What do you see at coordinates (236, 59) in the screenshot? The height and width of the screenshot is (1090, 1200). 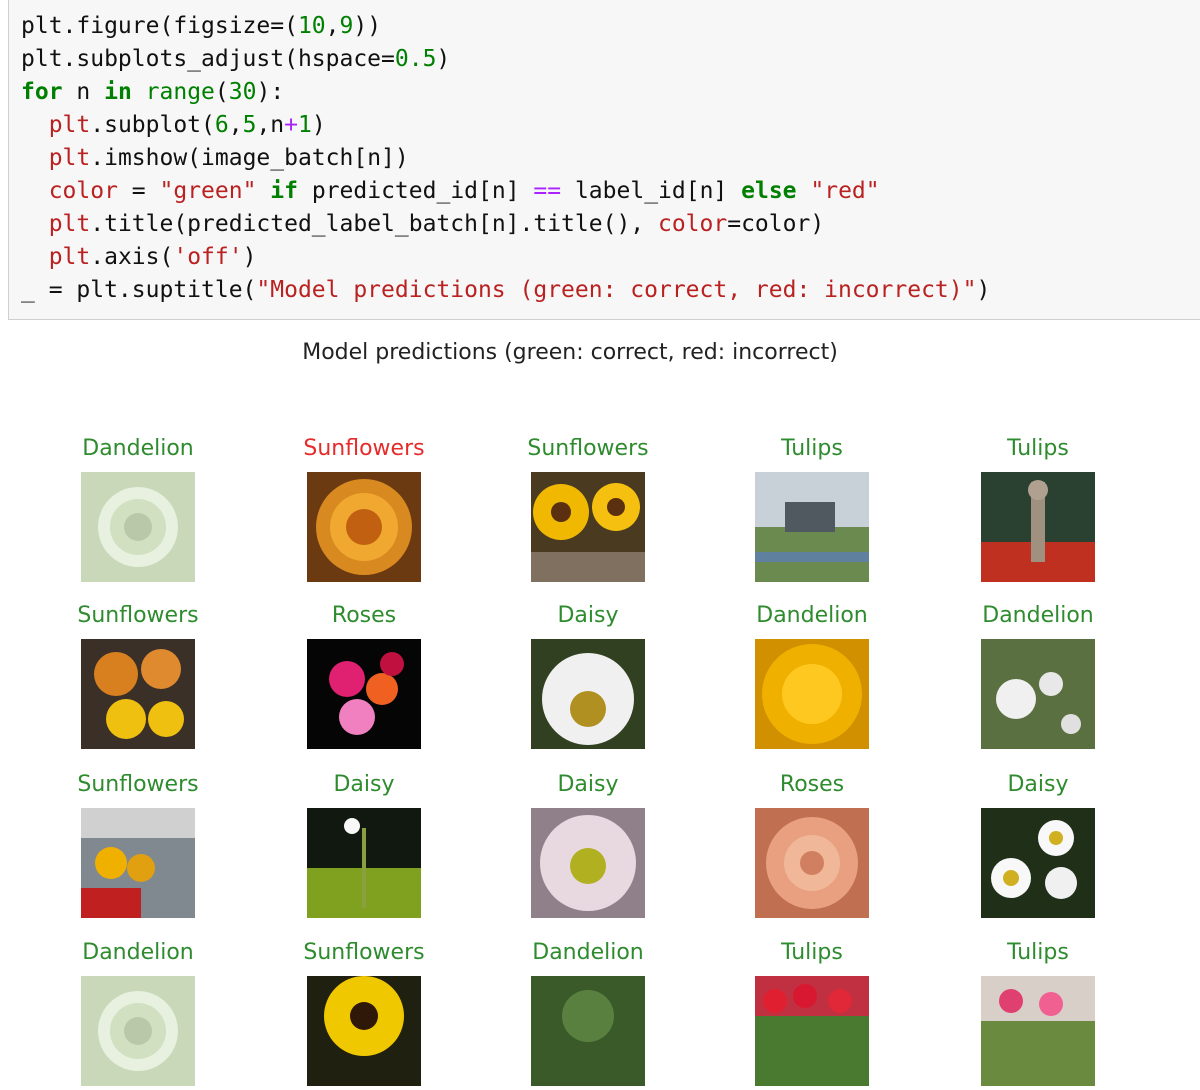 I see `code-line-text: plt.subplots_adjust(hspace=0.5)` at bounding box center [236, 59].